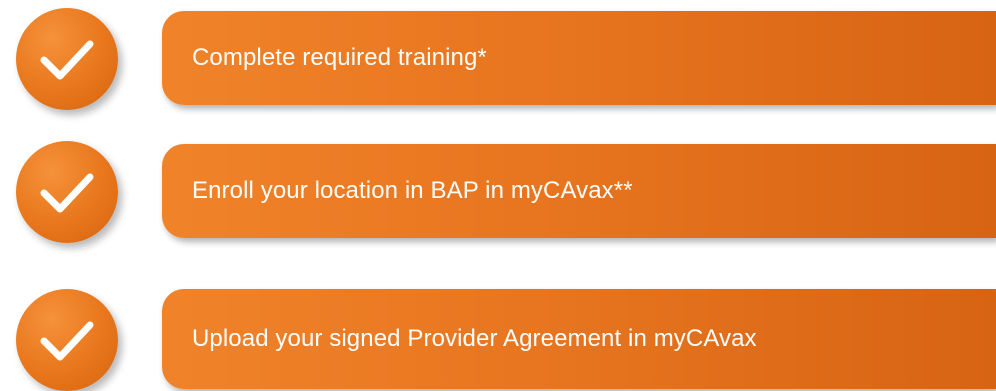 Image resolution: width=996 pixels, height=391 pixels. I want to click on step-2-label: Enroll your location in BAP in myCAvax**, so click(412, 190).